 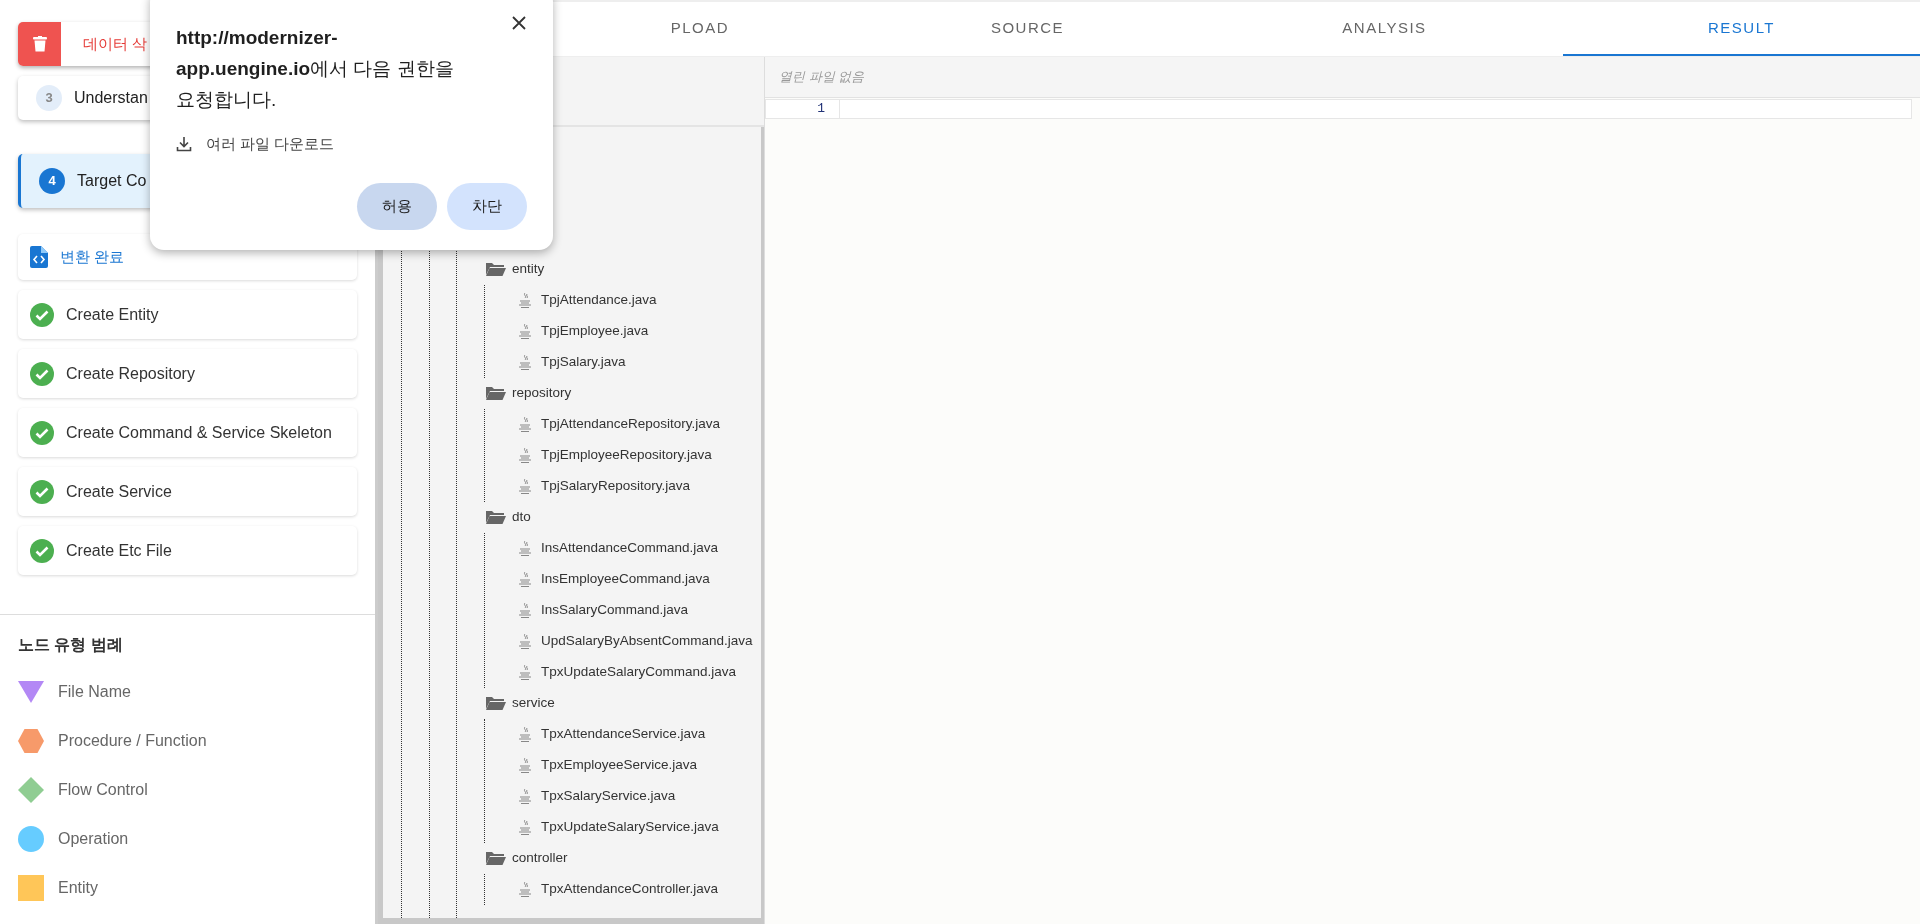 I want to click on task-label: Create Repository, so click(x=130, y=373).